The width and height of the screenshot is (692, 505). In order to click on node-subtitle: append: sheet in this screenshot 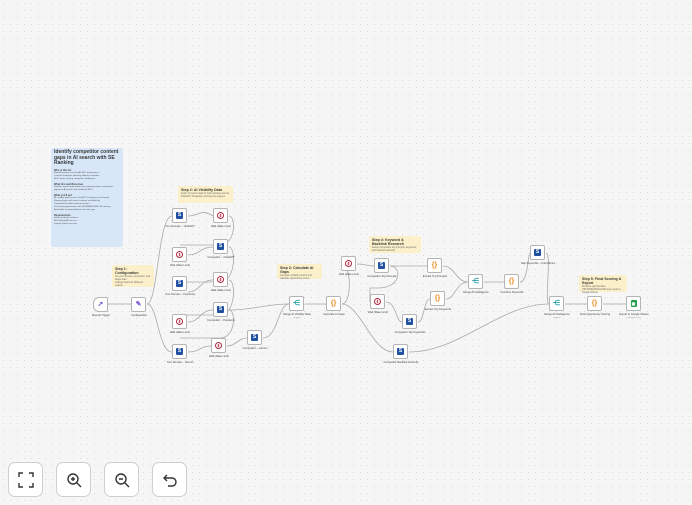, I will do `click(634, 318)`.